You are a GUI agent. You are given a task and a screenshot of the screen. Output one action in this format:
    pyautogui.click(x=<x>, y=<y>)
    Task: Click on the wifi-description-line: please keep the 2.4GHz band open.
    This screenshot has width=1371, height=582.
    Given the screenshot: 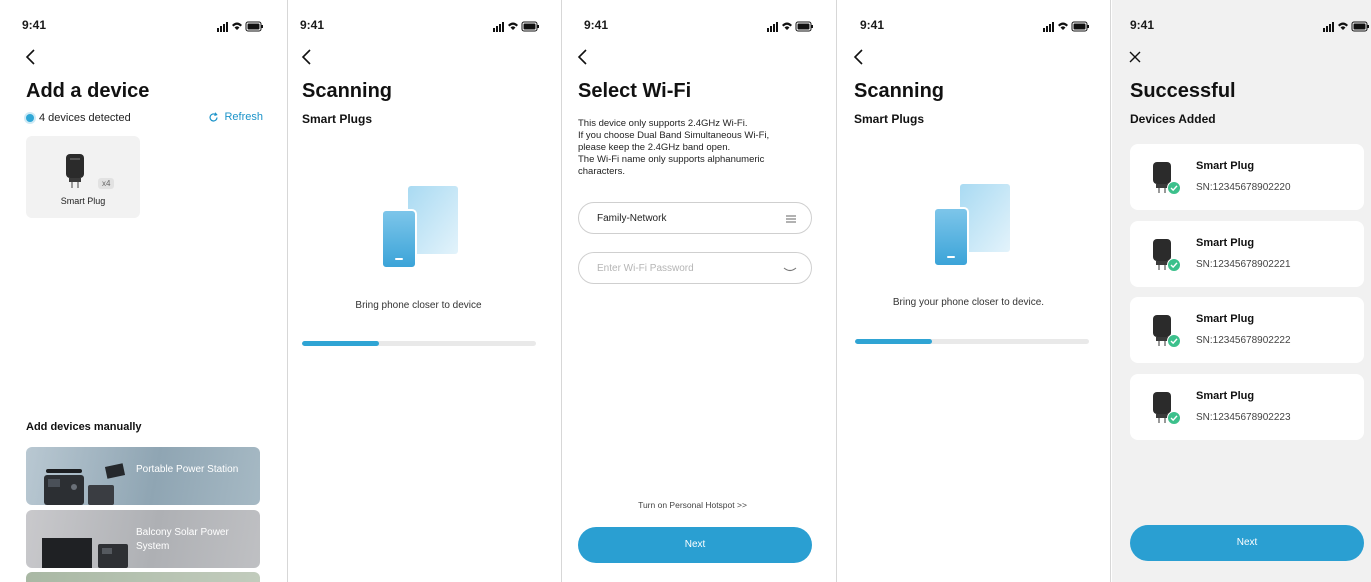 What is the action you would take?
    pyautogui.click(x=654, y=147)
    